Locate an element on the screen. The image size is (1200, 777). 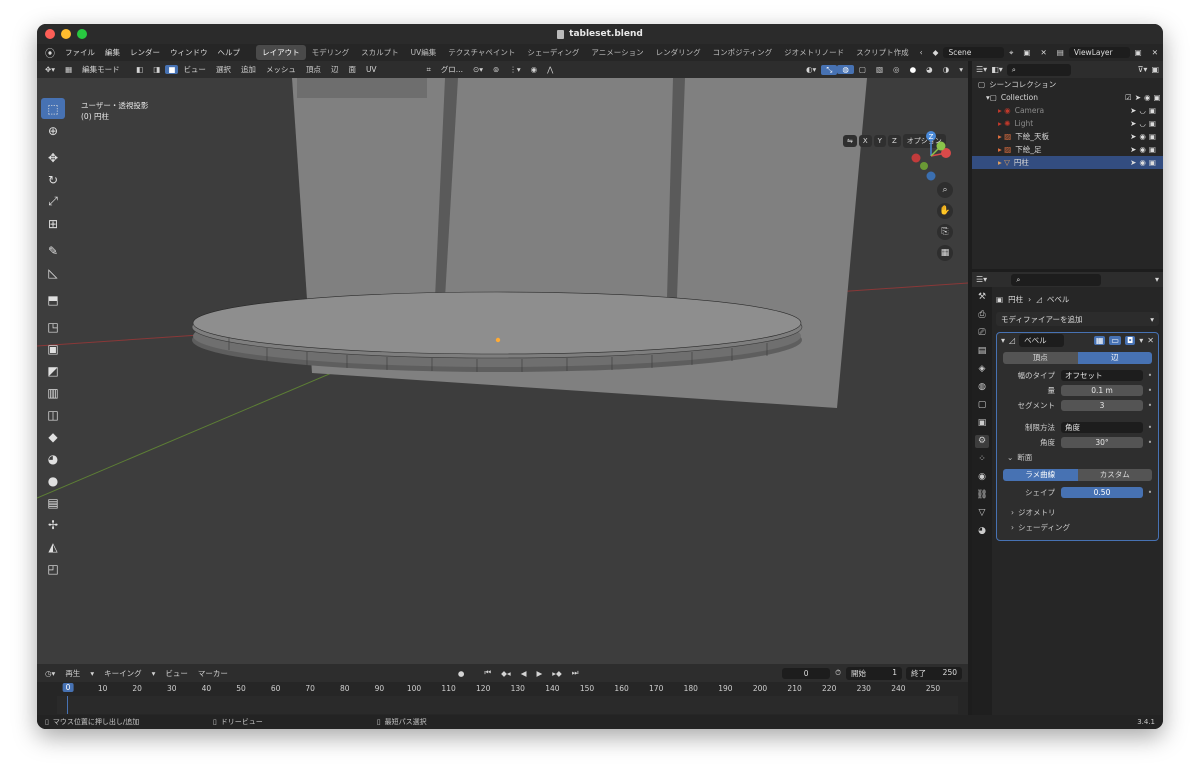
workspace-tab-geometry-nodes: ジオメトリノード is located at coordinates (814, 52).